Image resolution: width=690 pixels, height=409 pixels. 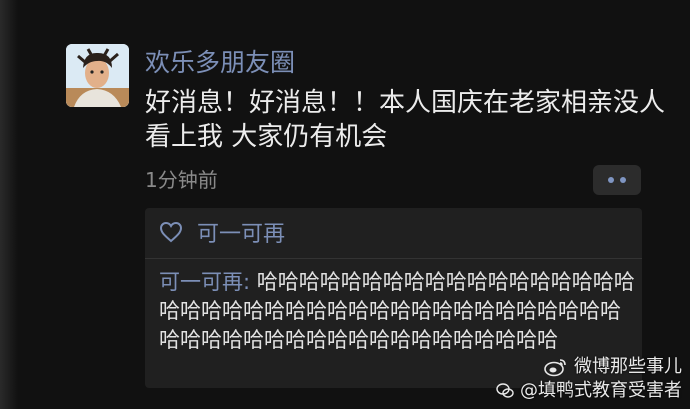 I want to click on divider, so click(x=393, y=258).